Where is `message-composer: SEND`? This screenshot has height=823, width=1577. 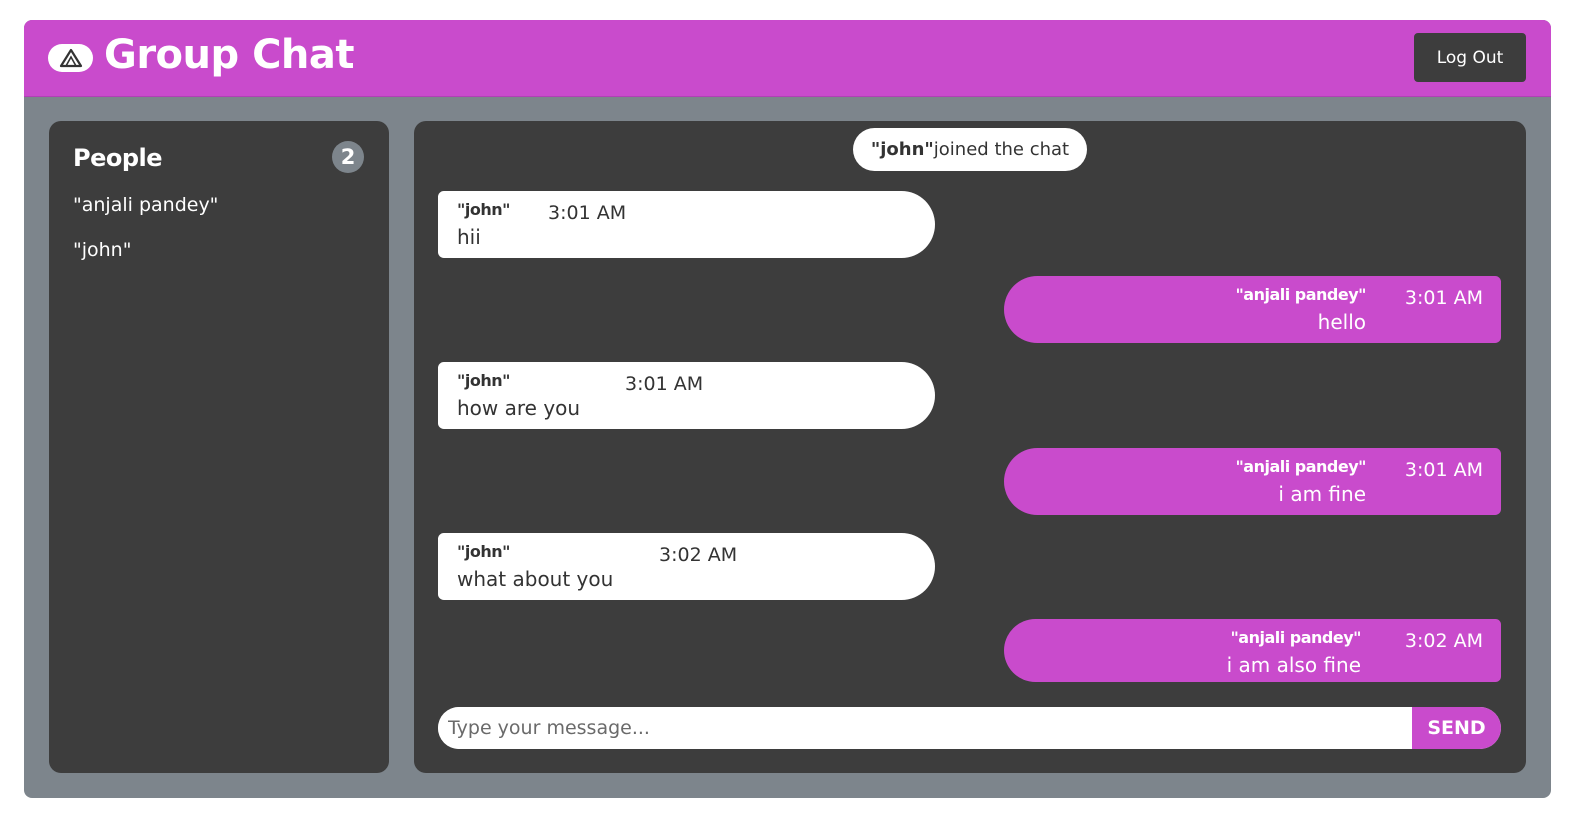
message-composer: SEND is located at coordinates (969, 728).